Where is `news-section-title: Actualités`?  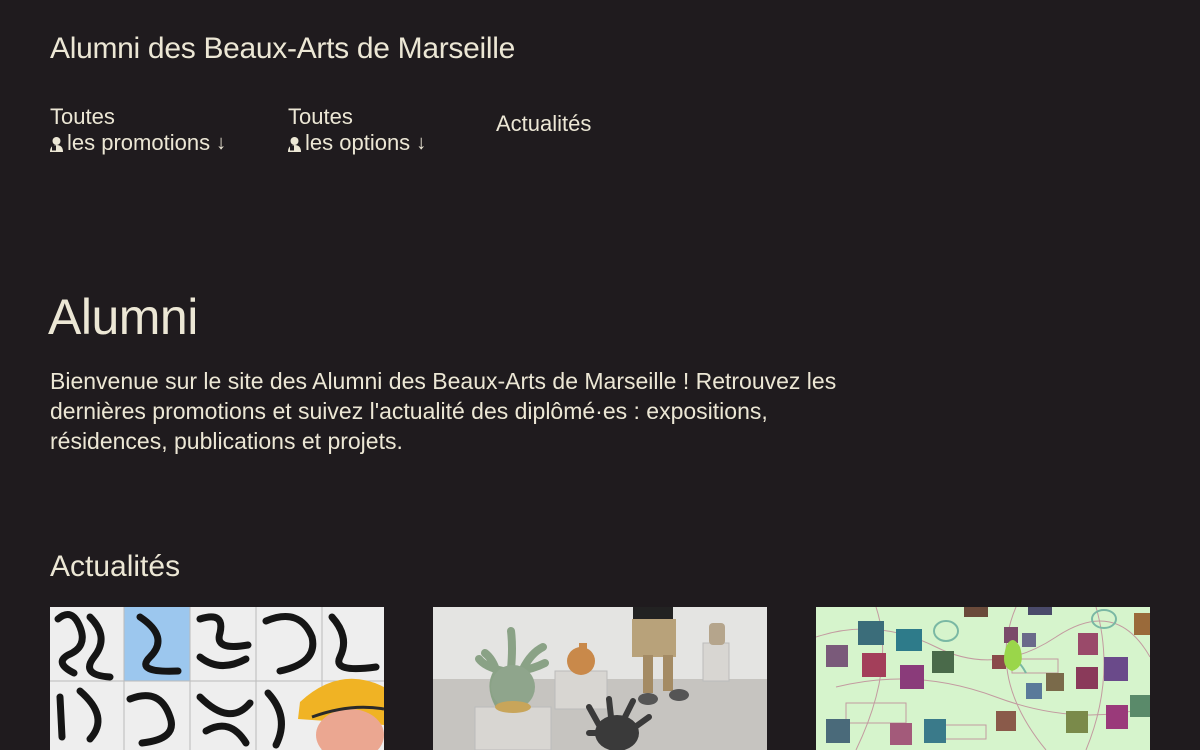
news-section-title: Actualités is located at coordinates (115, 566).